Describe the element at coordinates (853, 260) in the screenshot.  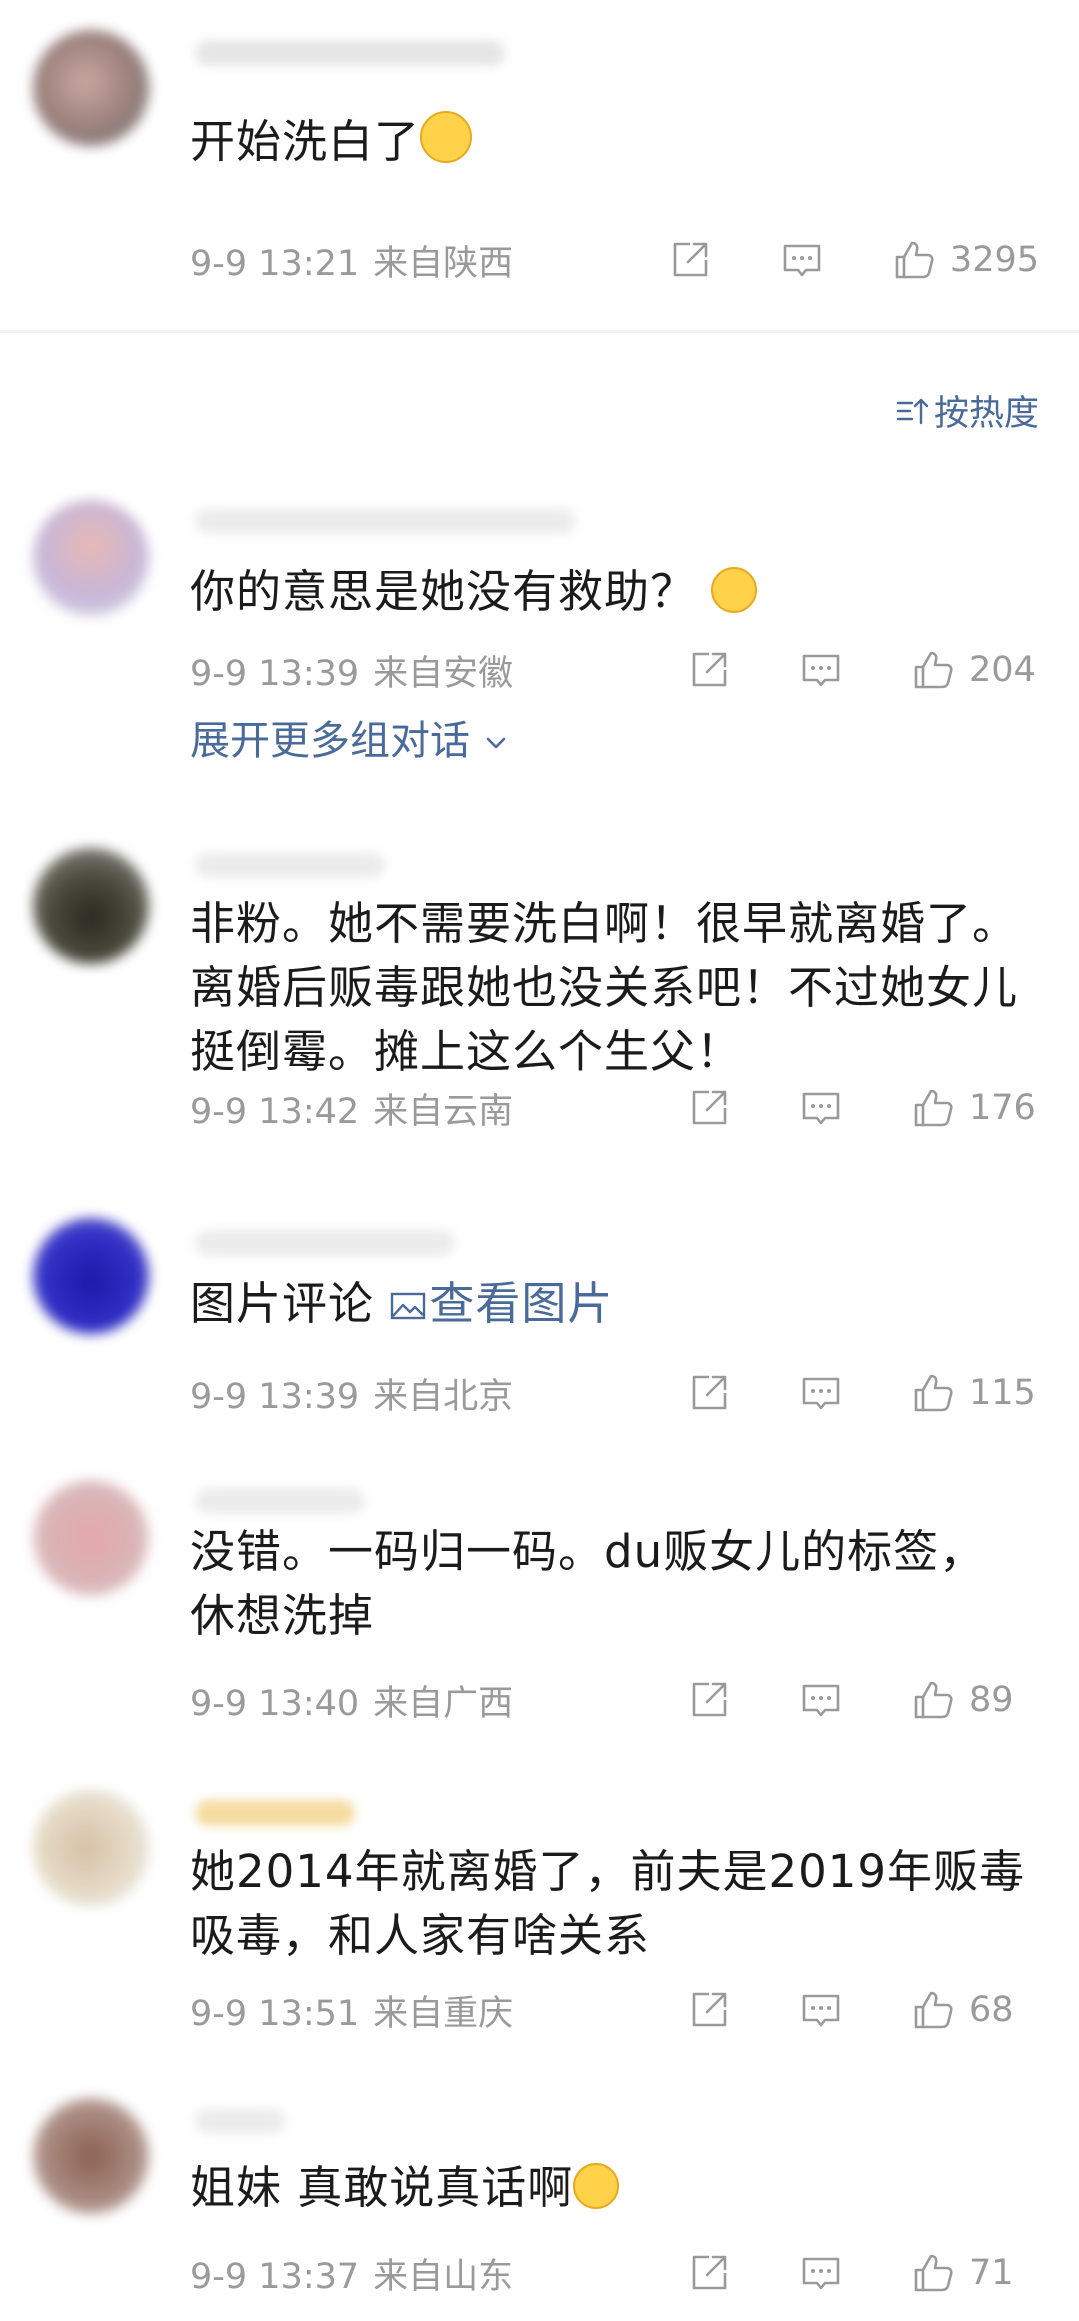
I see `comment-actions: 3295` at that location.